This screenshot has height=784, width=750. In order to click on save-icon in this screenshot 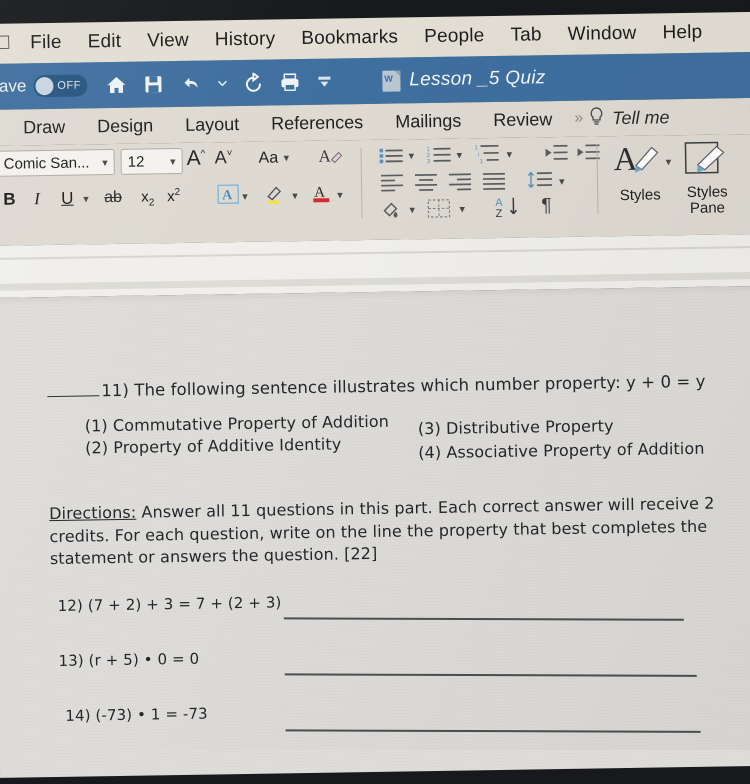, I will do `click(153, 84)`.